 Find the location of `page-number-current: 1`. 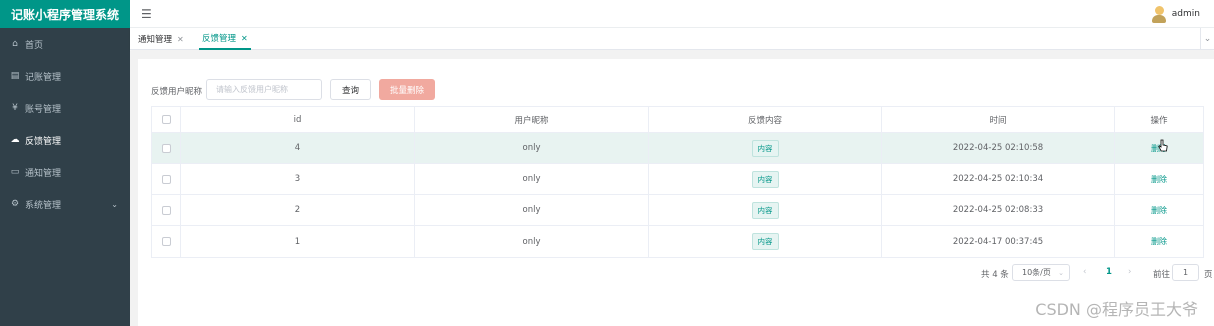

page-number-current: 1 is located at coordinates (1109, 272).